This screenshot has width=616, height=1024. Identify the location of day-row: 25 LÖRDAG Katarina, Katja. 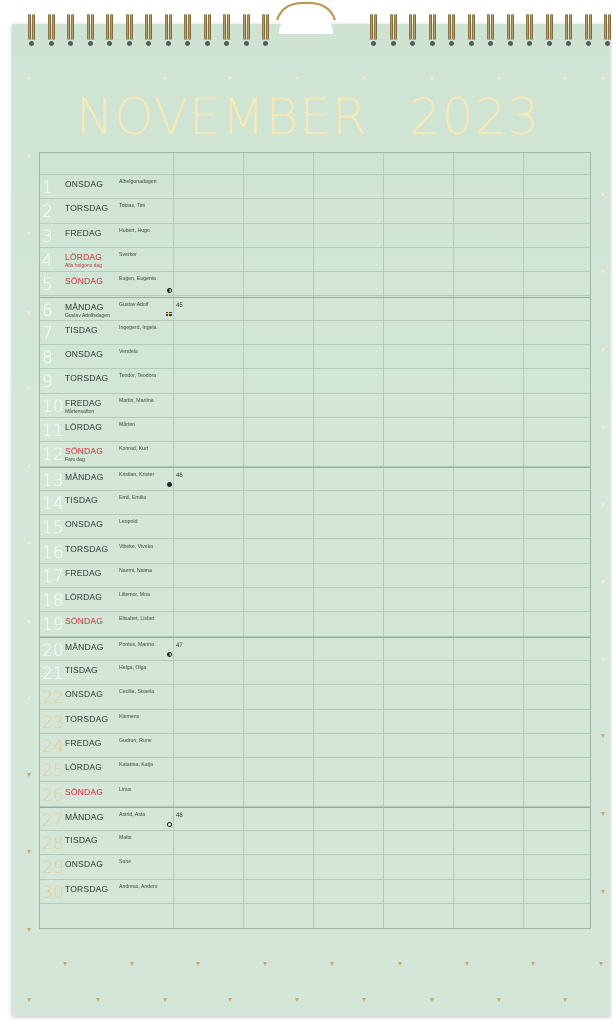
(315, 770).